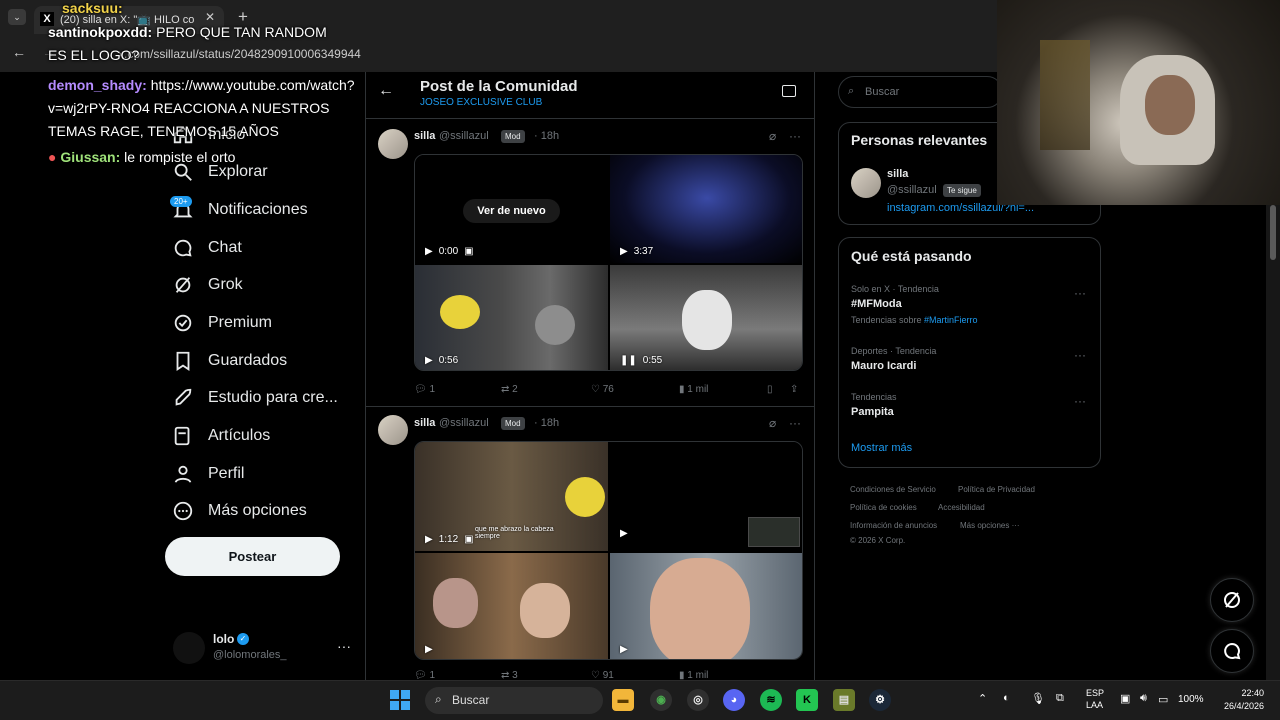 The width and height of the screenshot is (1280, 720). What do you see at coordinates (771, 700) in the screenshot?
I see `spotify-icon: ≋` at bounding box center [771, 700].